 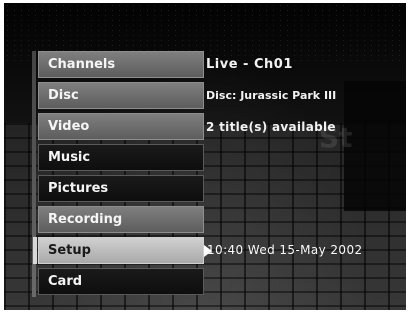 I want to click on menu-item-pictures: Pictures, so click(x=121, y=188).